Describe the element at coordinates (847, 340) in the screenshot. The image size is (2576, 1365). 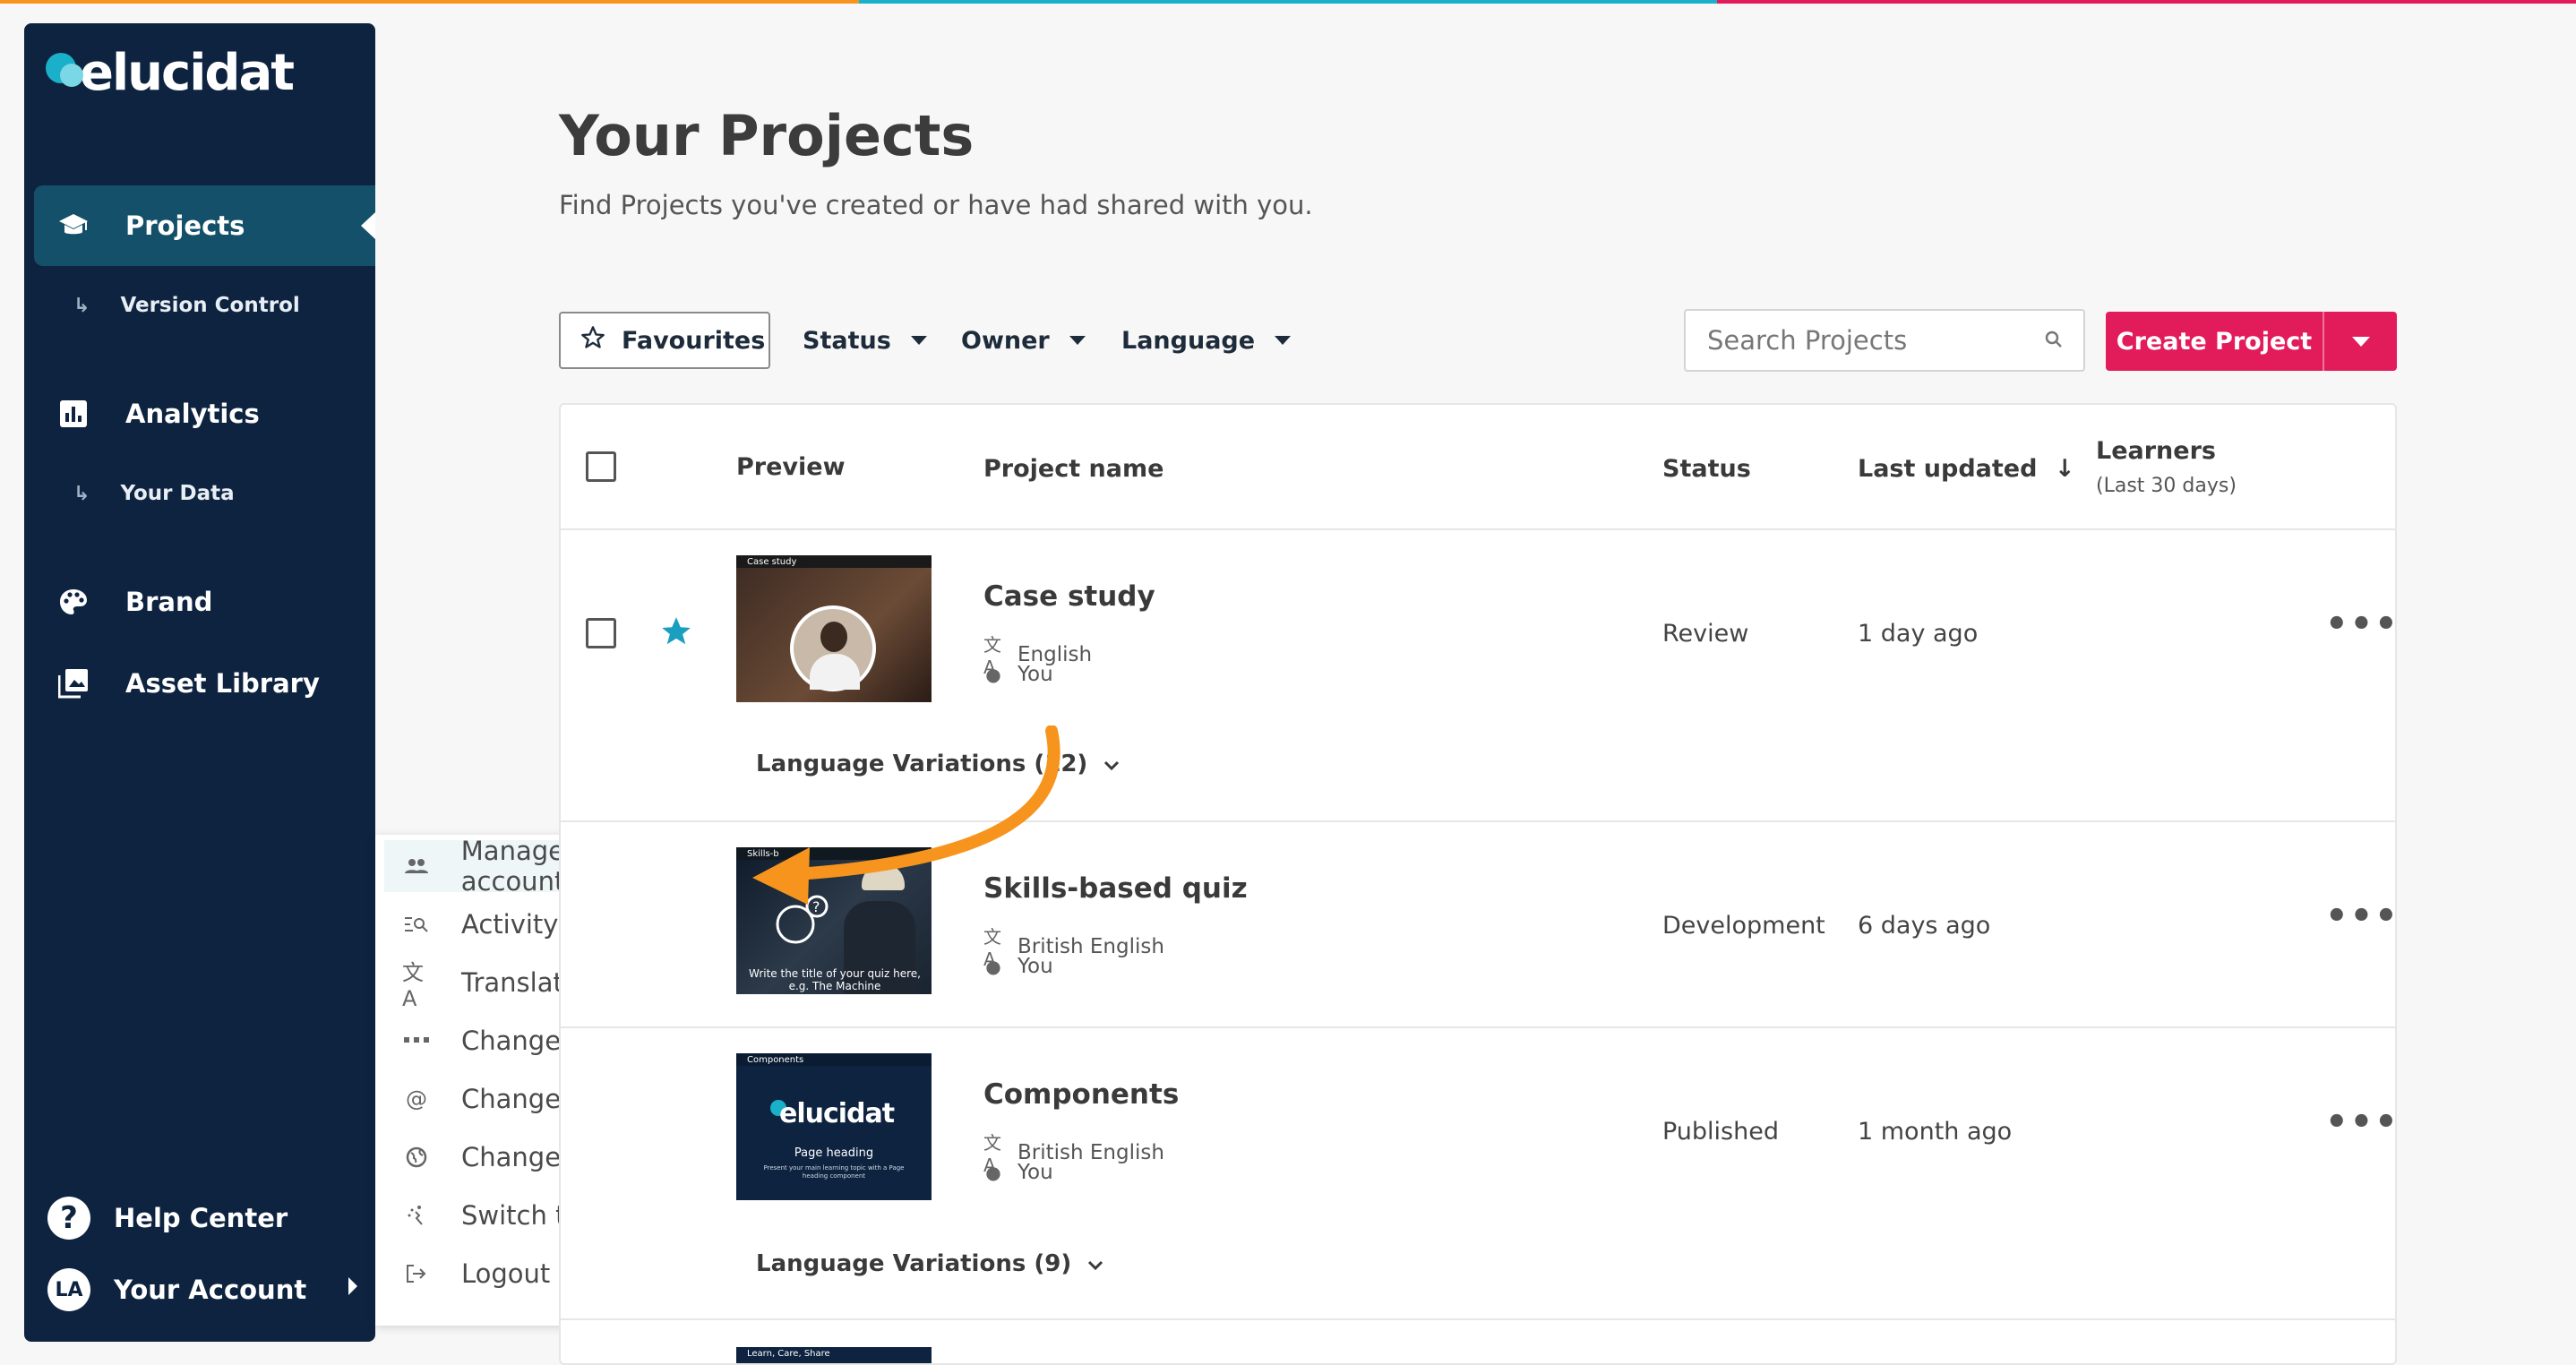
I see `status-filter-label: Status` at that location.